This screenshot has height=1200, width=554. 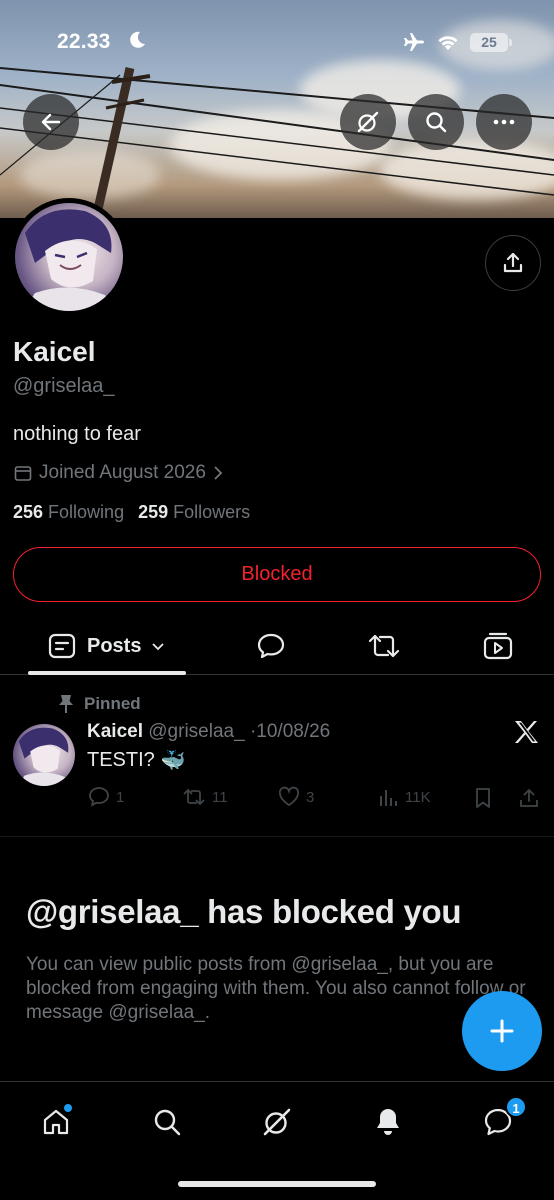 What do you see at coordinates (491, 42) in the screenshot?
I see `battery-indicator: 25` at bounding box center [491, 42].